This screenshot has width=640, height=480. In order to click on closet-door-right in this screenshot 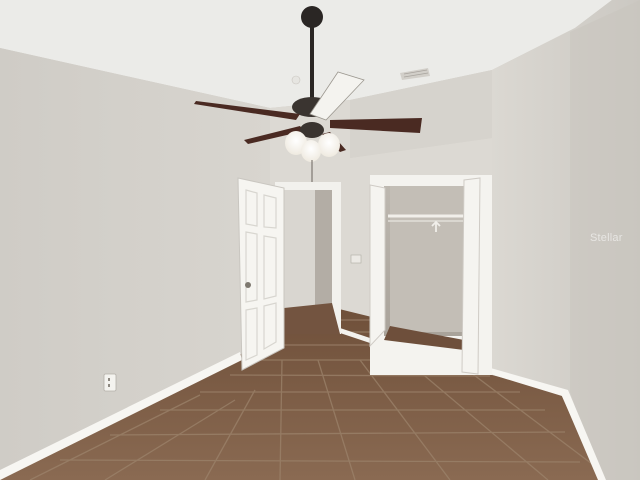, I will do `click(471, 276)`.